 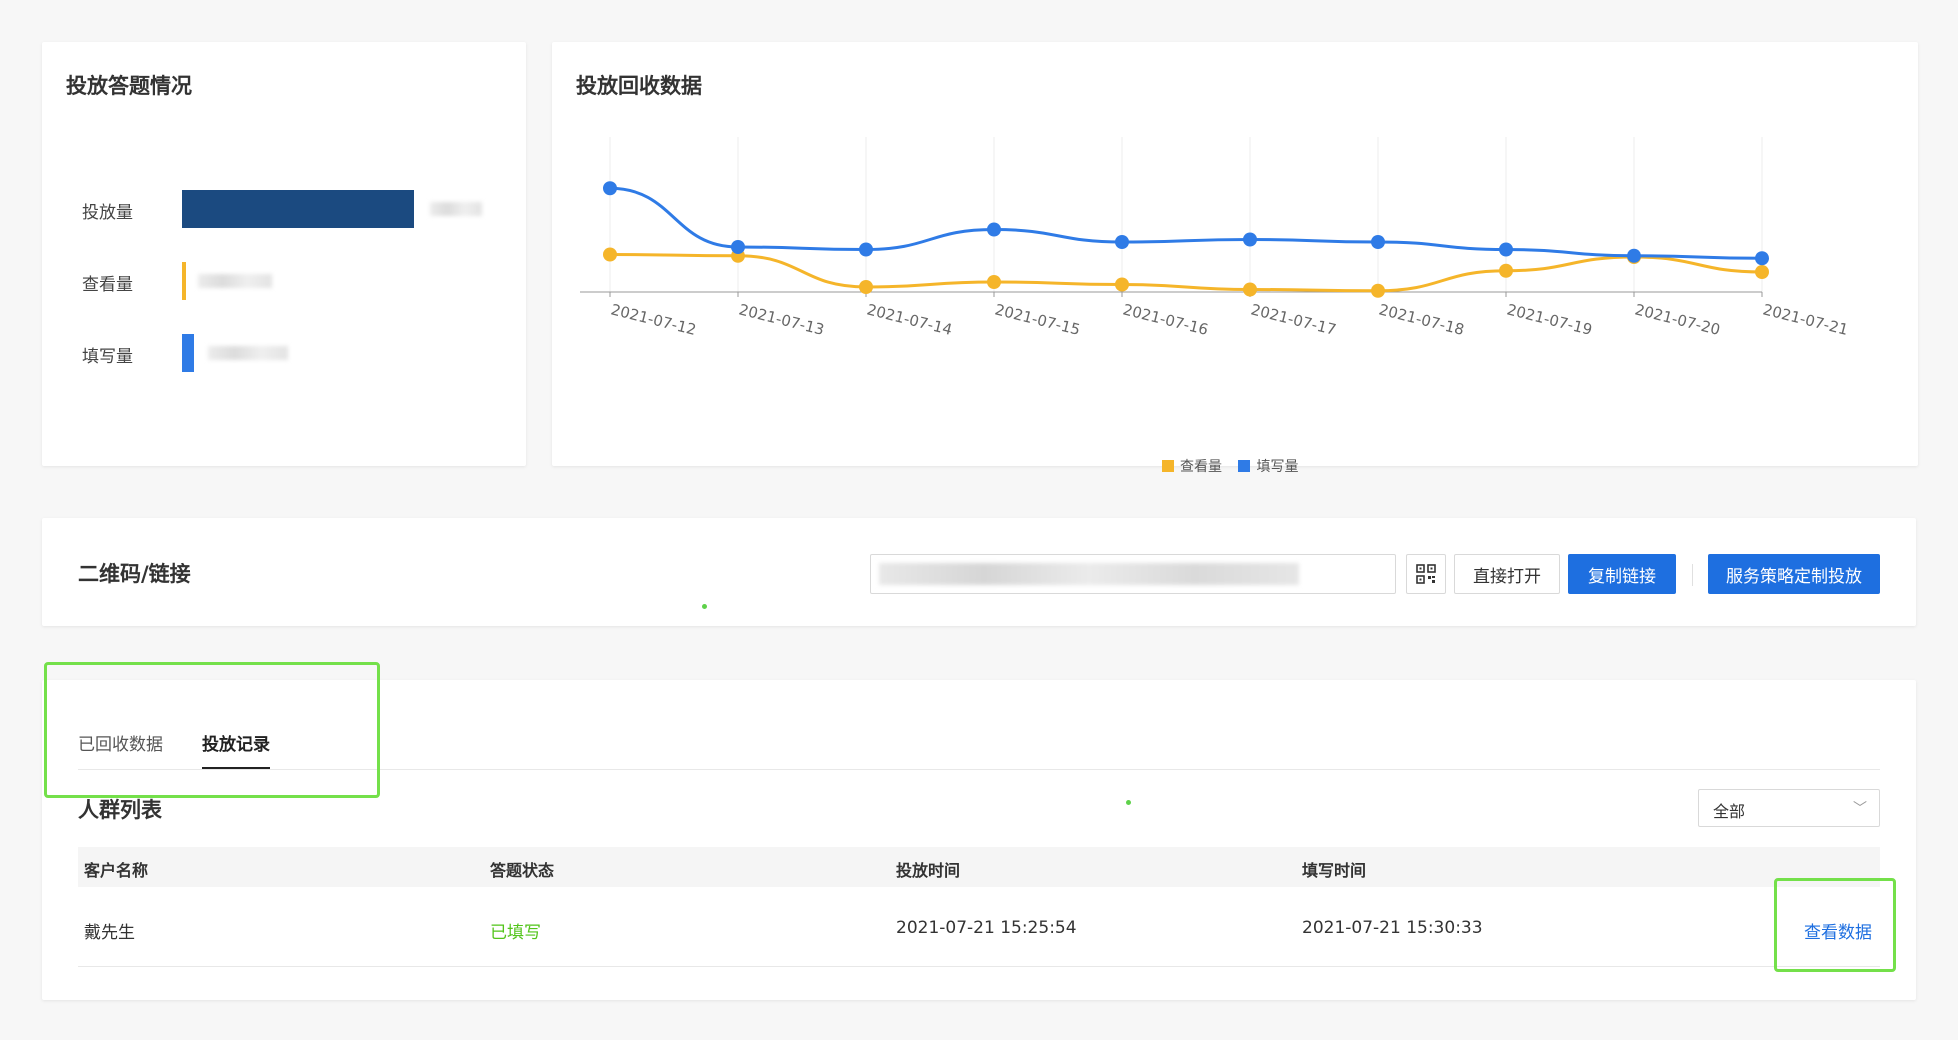 I want to click on stat-bar-viewed, so click(x=184, y=281).